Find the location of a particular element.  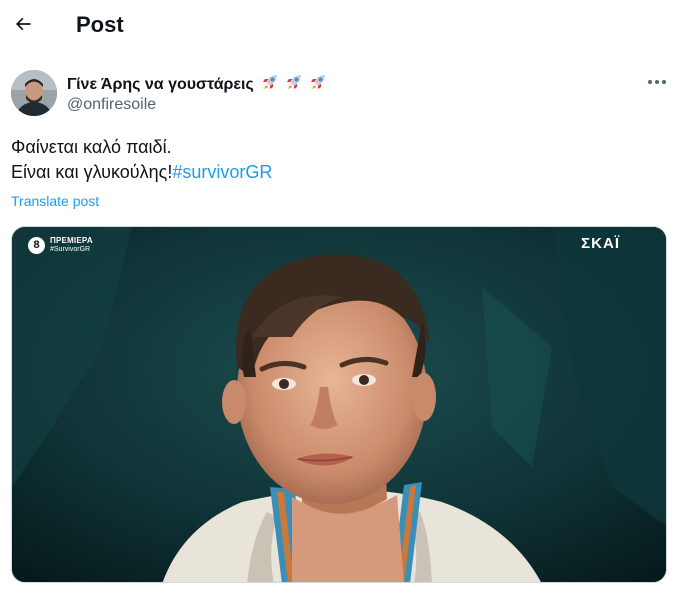

author-name-text: Γίνε Άρης να γουστάρεις is located at coordinates (160, 84).